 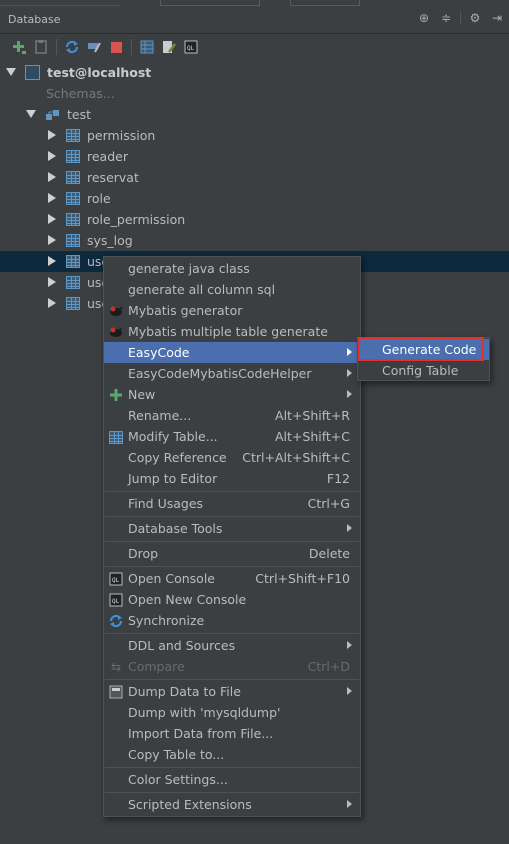 I want to click on menu-item-drop: Drop Delete, so click(x=232, y=553).